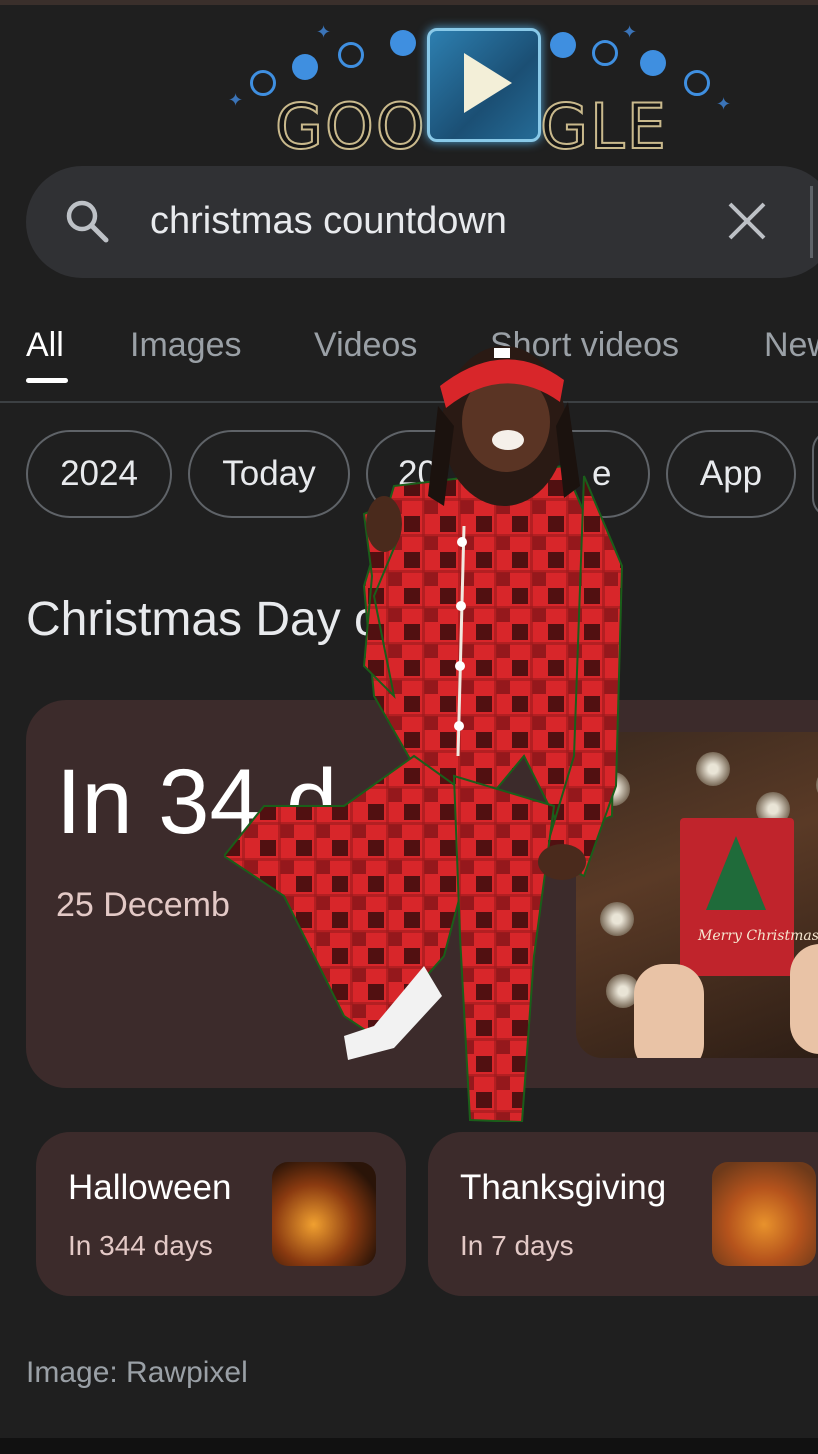  I want to click on filter-chip-2024: 2024, so click(99, 474).